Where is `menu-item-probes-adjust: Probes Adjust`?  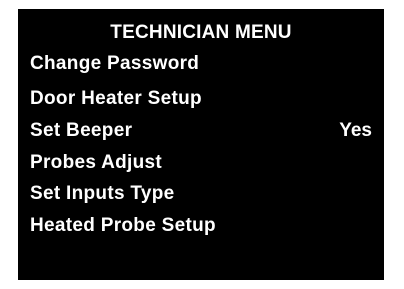 menu-item-probes-adjust: Probes Adjust is located at coordinates (201, 163).